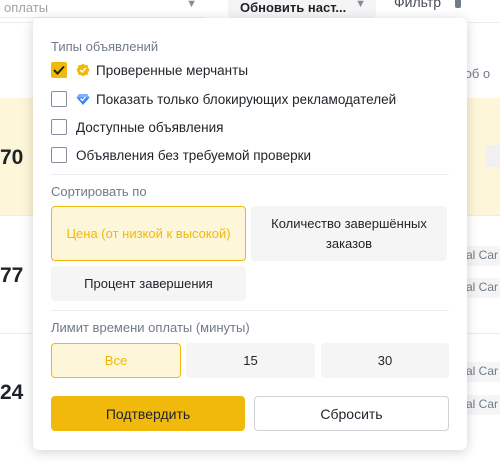 Image resolution: width=500 pixels, height=470 pixels. I want to click on filter-icon, so click(458, 4).